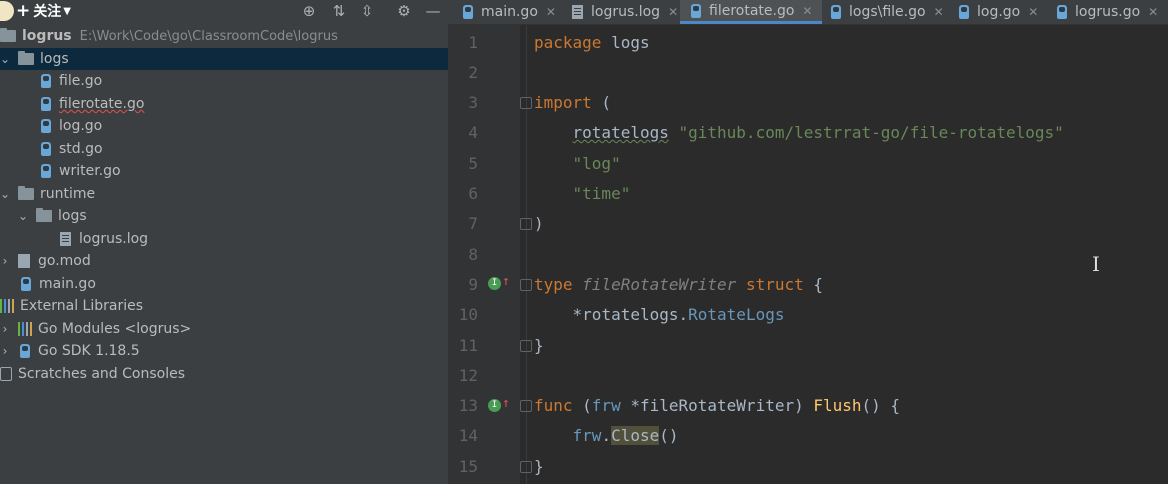  What do you see at coordinates (224, 329) in the screenshot?
I see `tree-item-go-modules: › Go Modules <logrus>` at bounding box center [224, 329].